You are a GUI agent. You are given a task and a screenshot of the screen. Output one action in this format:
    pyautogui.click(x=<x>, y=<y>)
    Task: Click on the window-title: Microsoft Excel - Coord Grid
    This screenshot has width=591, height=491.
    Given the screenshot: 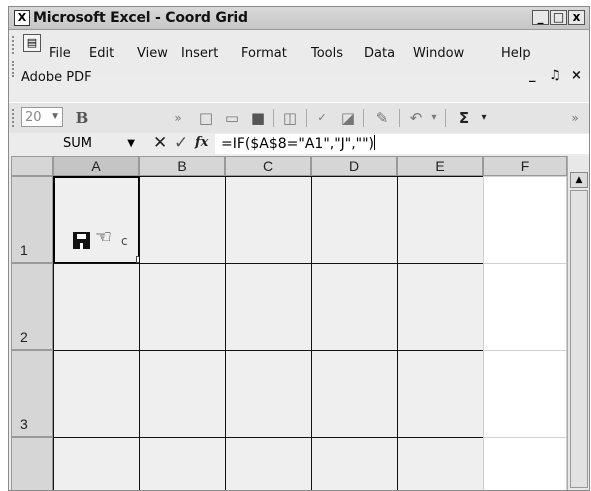 What is the action you would take?
    pyautogui.click(x=140, y=18)
    